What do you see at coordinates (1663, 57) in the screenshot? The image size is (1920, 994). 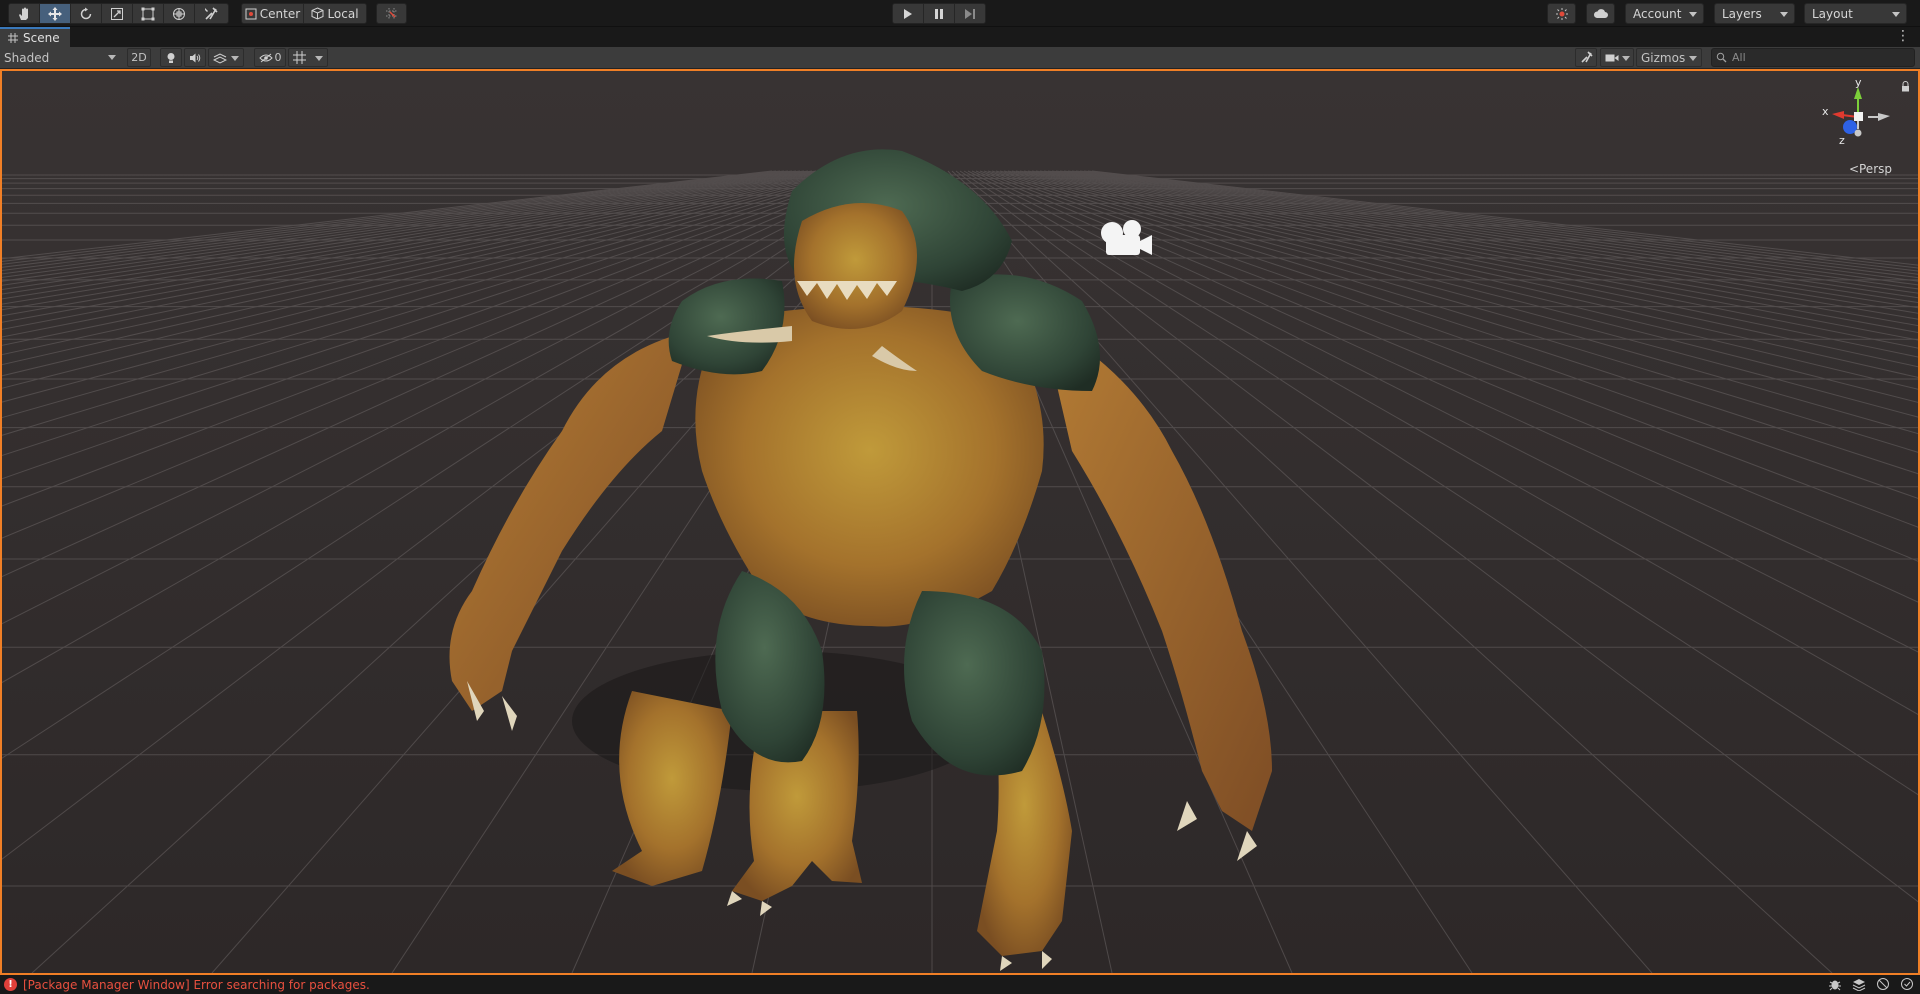 I see `gizmos-label: Gizmos` at bounding box center [1663, 57].